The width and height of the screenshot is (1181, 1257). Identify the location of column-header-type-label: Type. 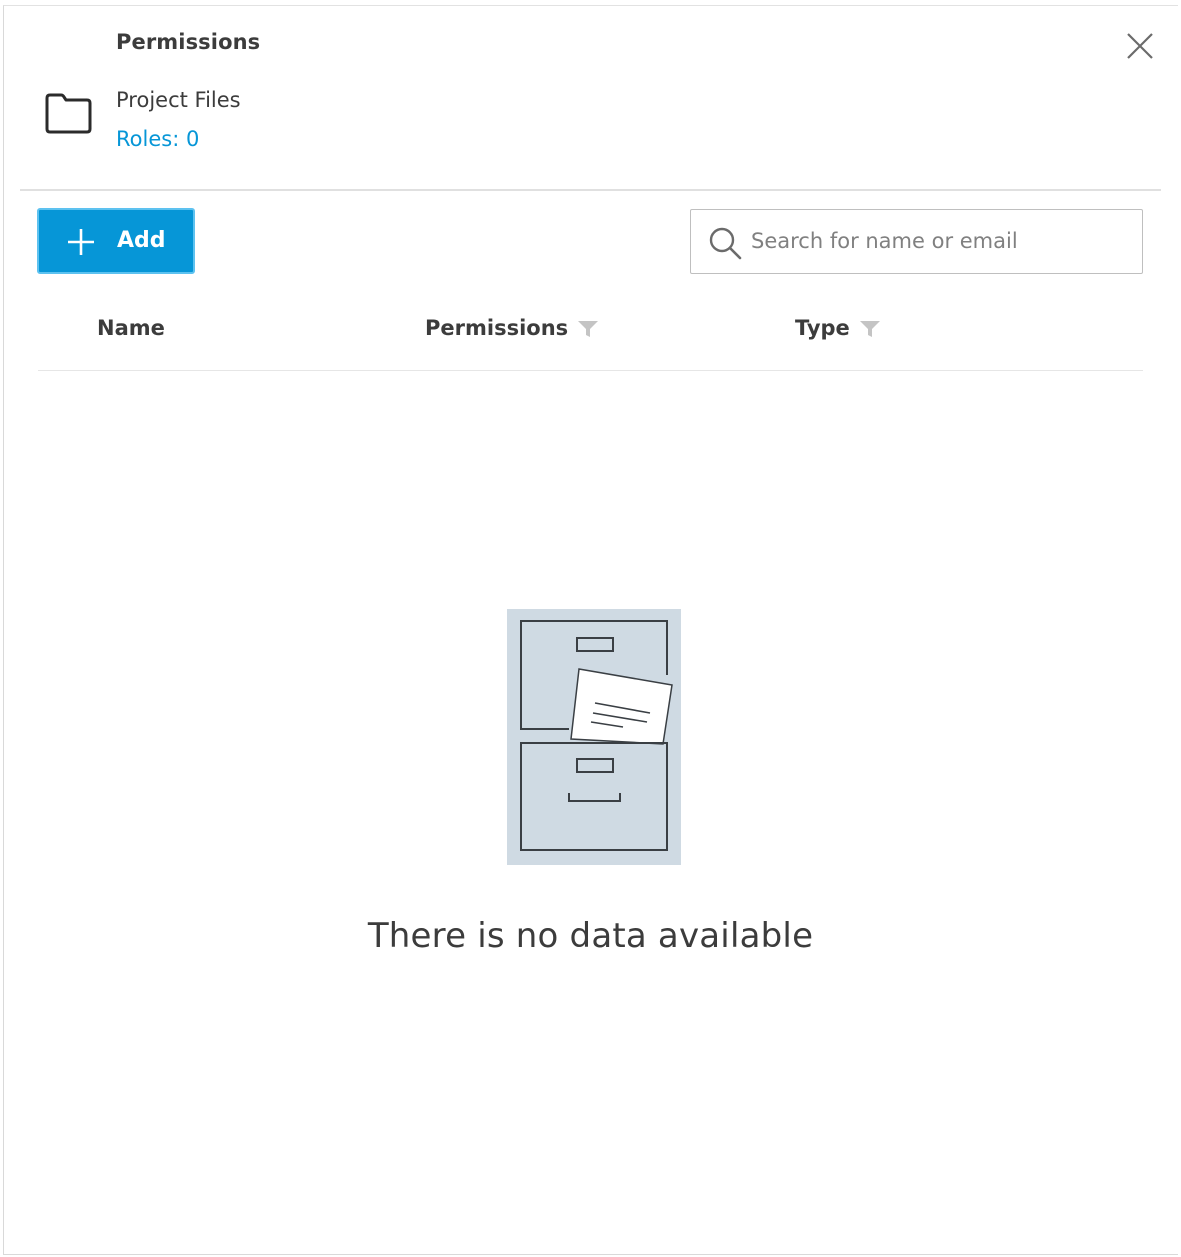
(822, 328).